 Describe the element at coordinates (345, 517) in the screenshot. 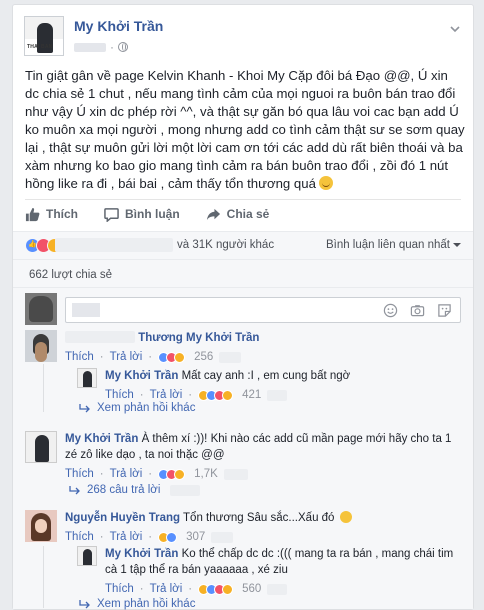

I see `wink-emoji-icon` at that location.